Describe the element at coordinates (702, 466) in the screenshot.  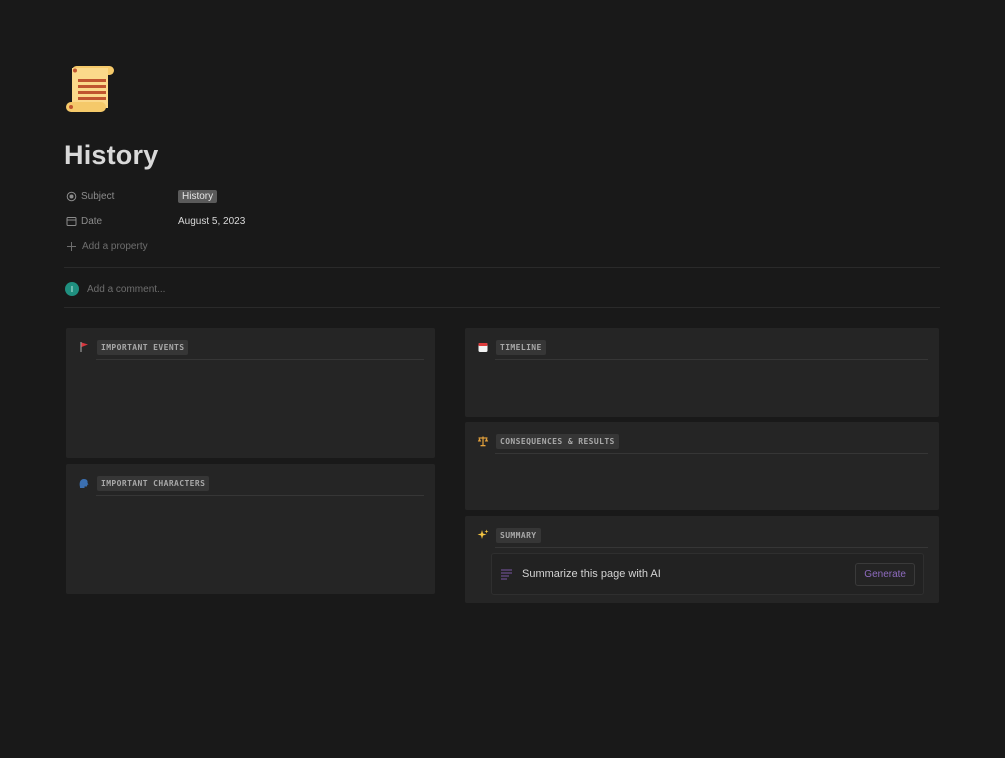
I see `consequences-card: CONSEQUENCES & RESULTS` at that location.